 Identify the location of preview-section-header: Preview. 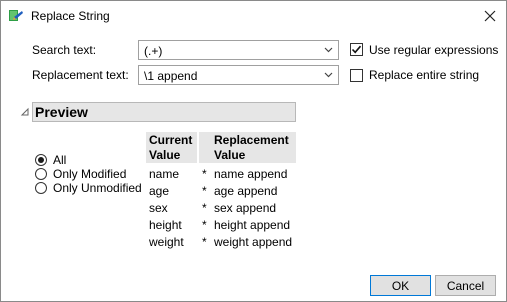
(164, 112).